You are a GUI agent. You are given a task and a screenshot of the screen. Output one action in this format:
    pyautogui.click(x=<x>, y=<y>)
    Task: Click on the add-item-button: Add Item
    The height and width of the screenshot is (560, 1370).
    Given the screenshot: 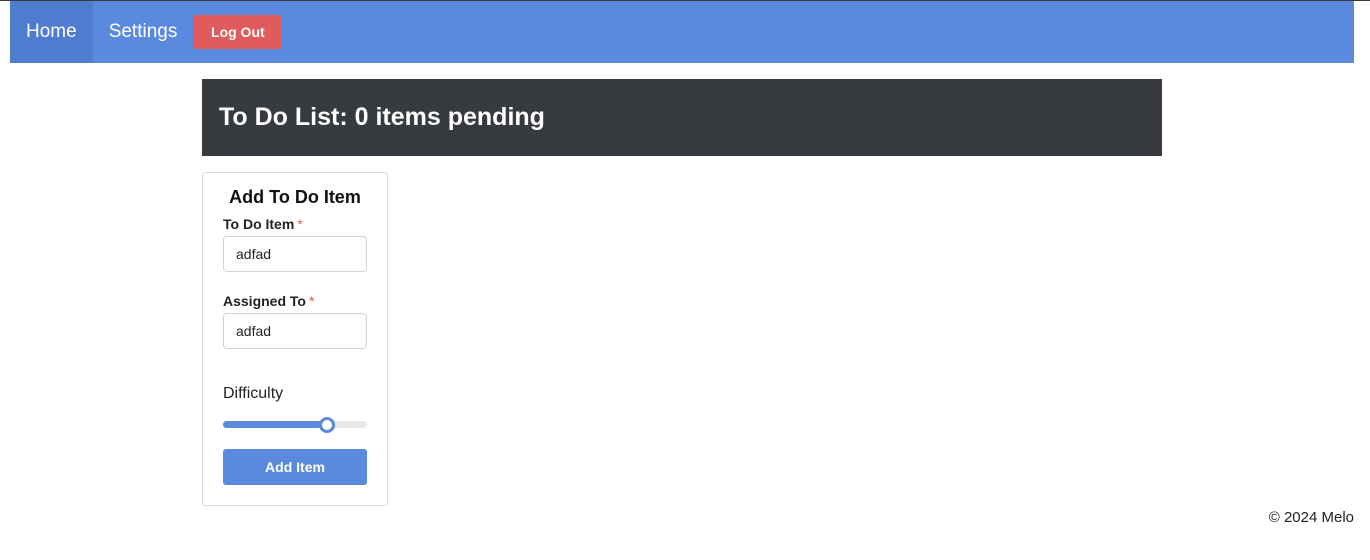 What is the action you would take?
    pyautogui.click(x=295, y=467)
    